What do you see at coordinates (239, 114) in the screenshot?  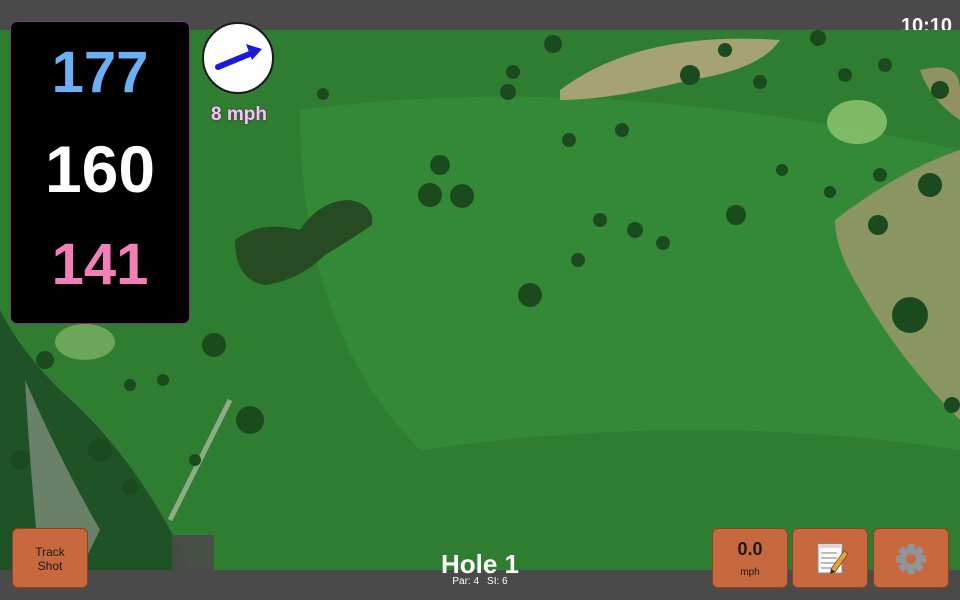 I see `wind-speed-label: 8 mph` at bounding box center [239, 114].